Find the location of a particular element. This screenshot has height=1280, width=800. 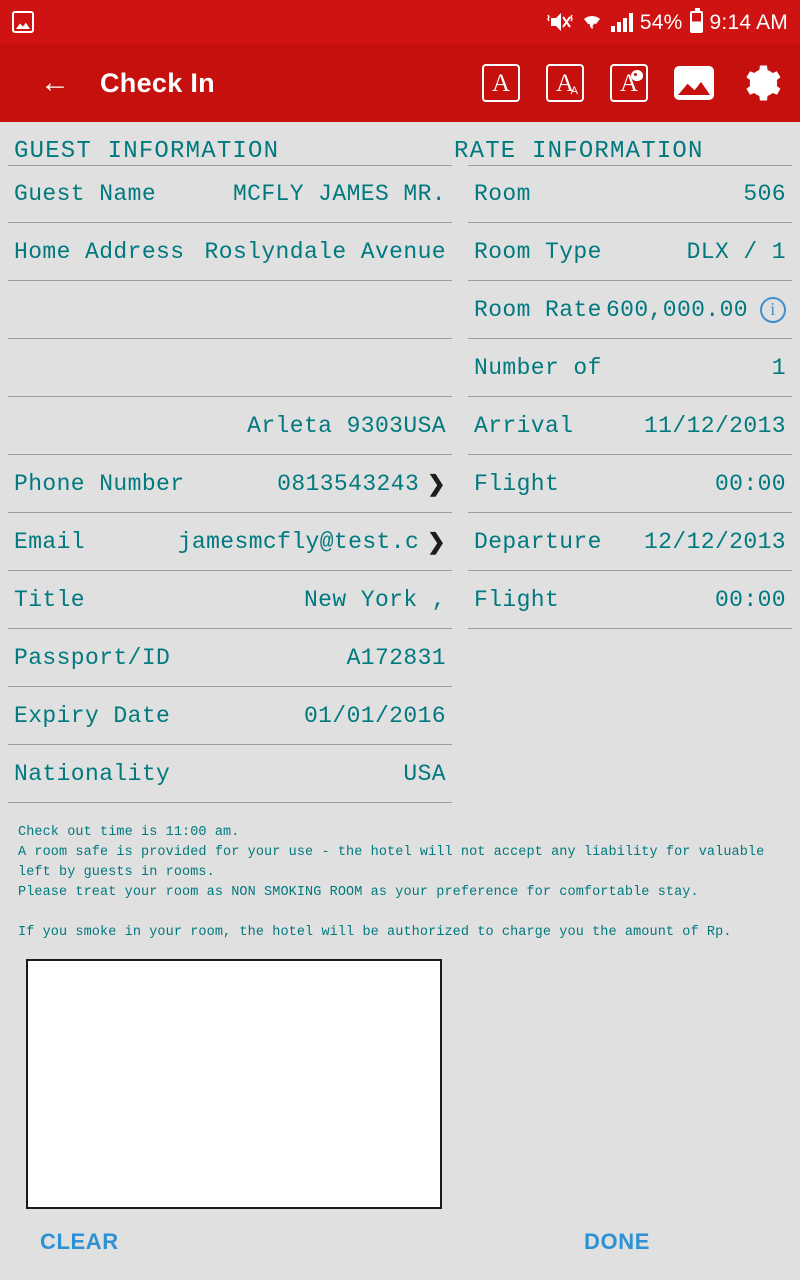

wifi-icon is located at coordinates (591, 23).